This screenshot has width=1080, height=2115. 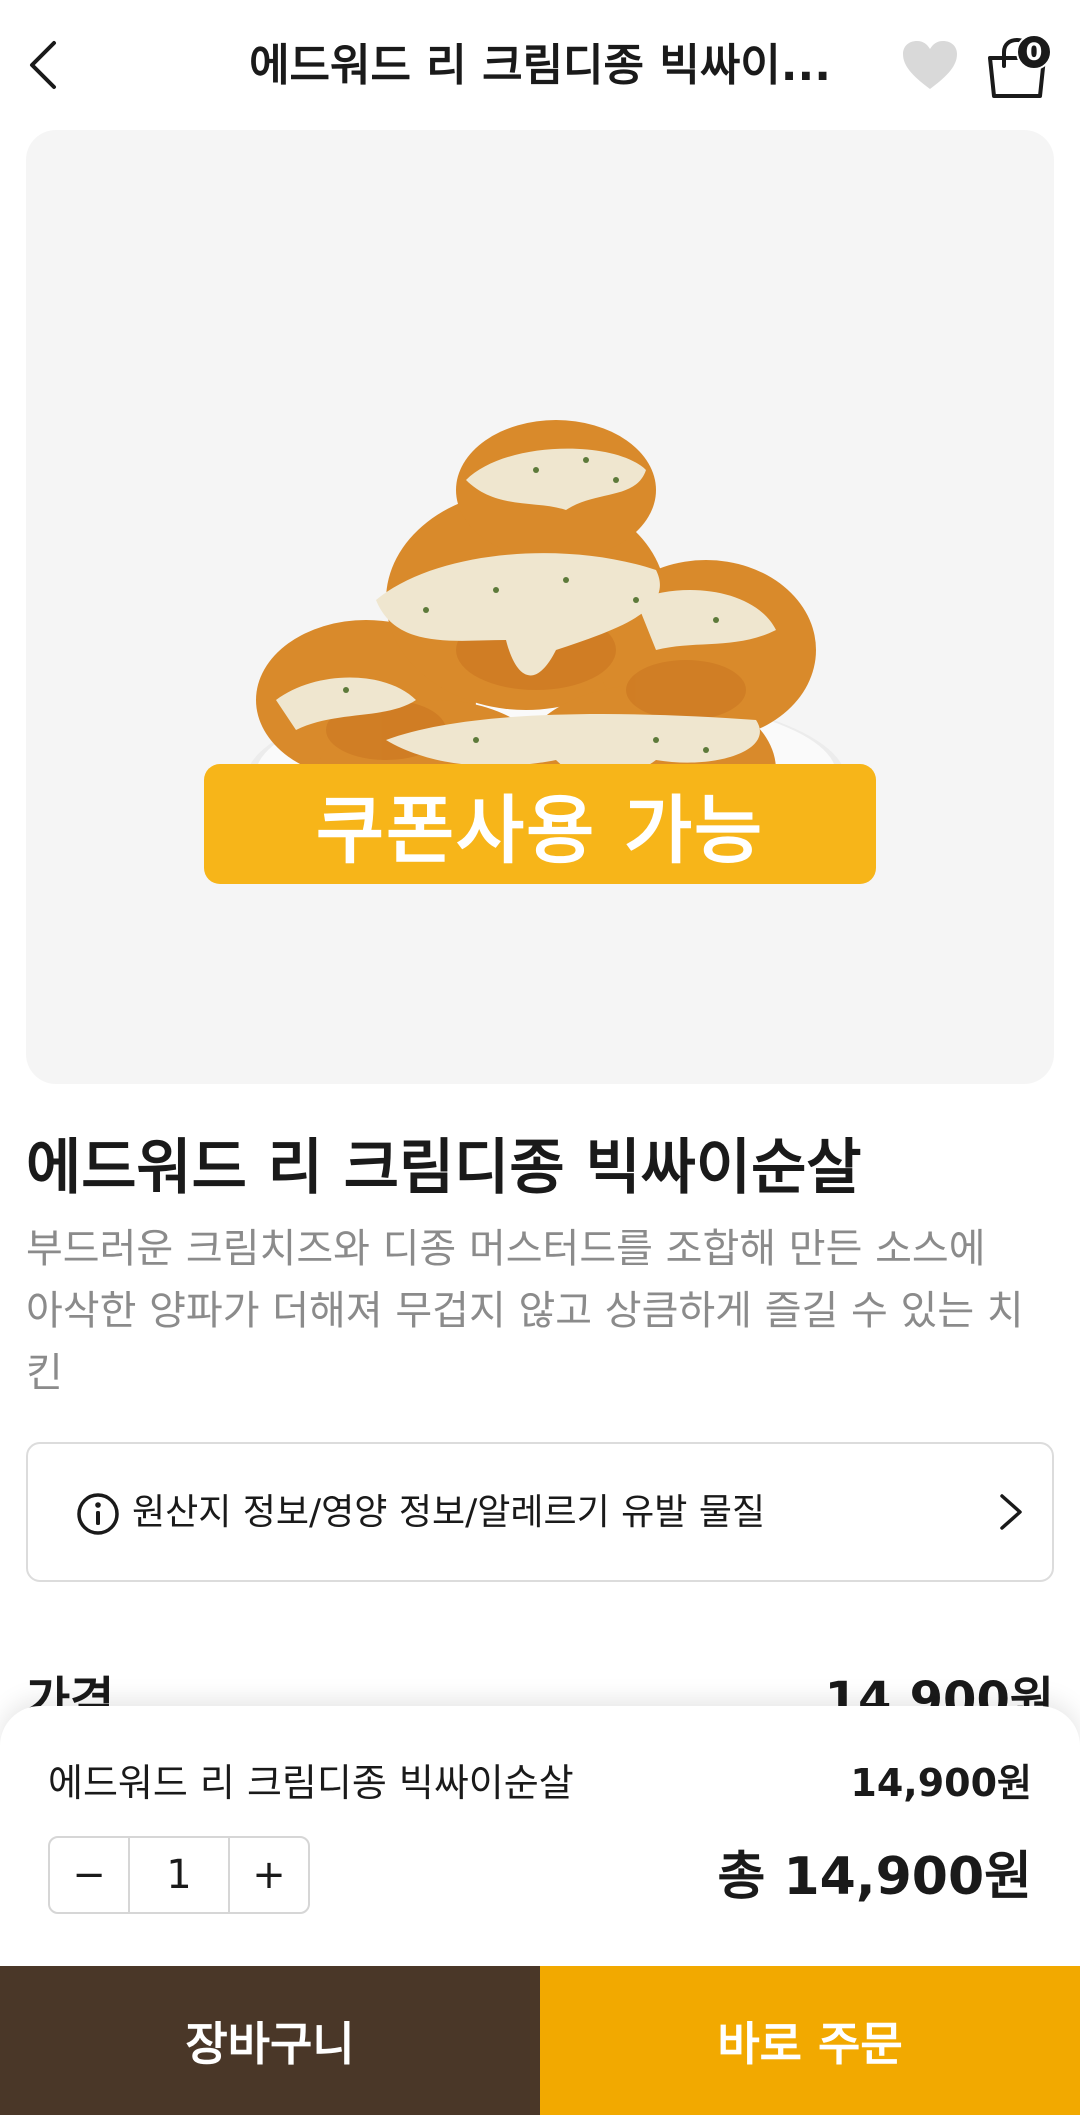 I want to click on product-info-label: 원산지 정보/영양 정보/알레르기 유발 물질, so click(x=449, y=1512).